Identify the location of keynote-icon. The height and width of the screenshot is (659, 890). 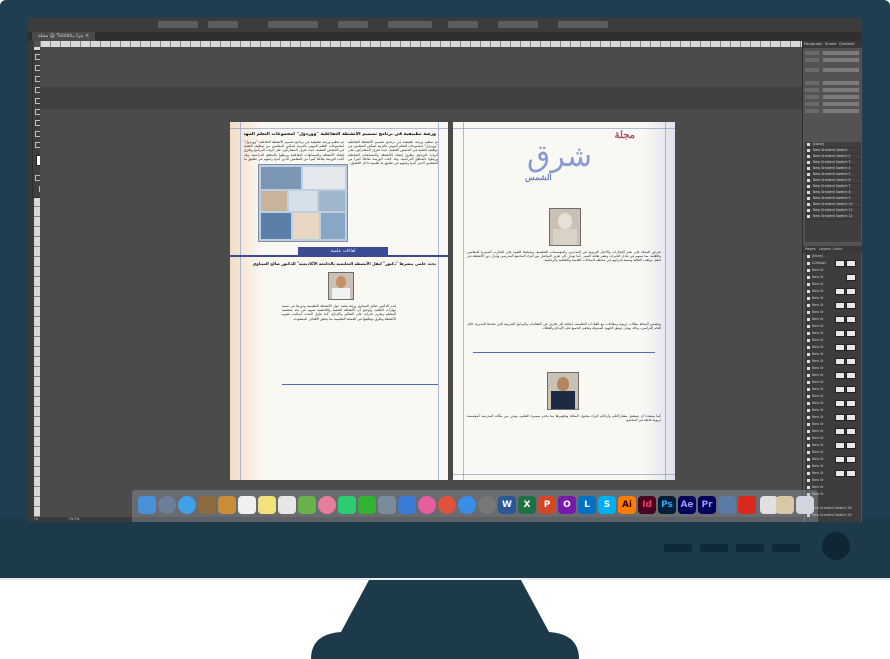
(407, 505).